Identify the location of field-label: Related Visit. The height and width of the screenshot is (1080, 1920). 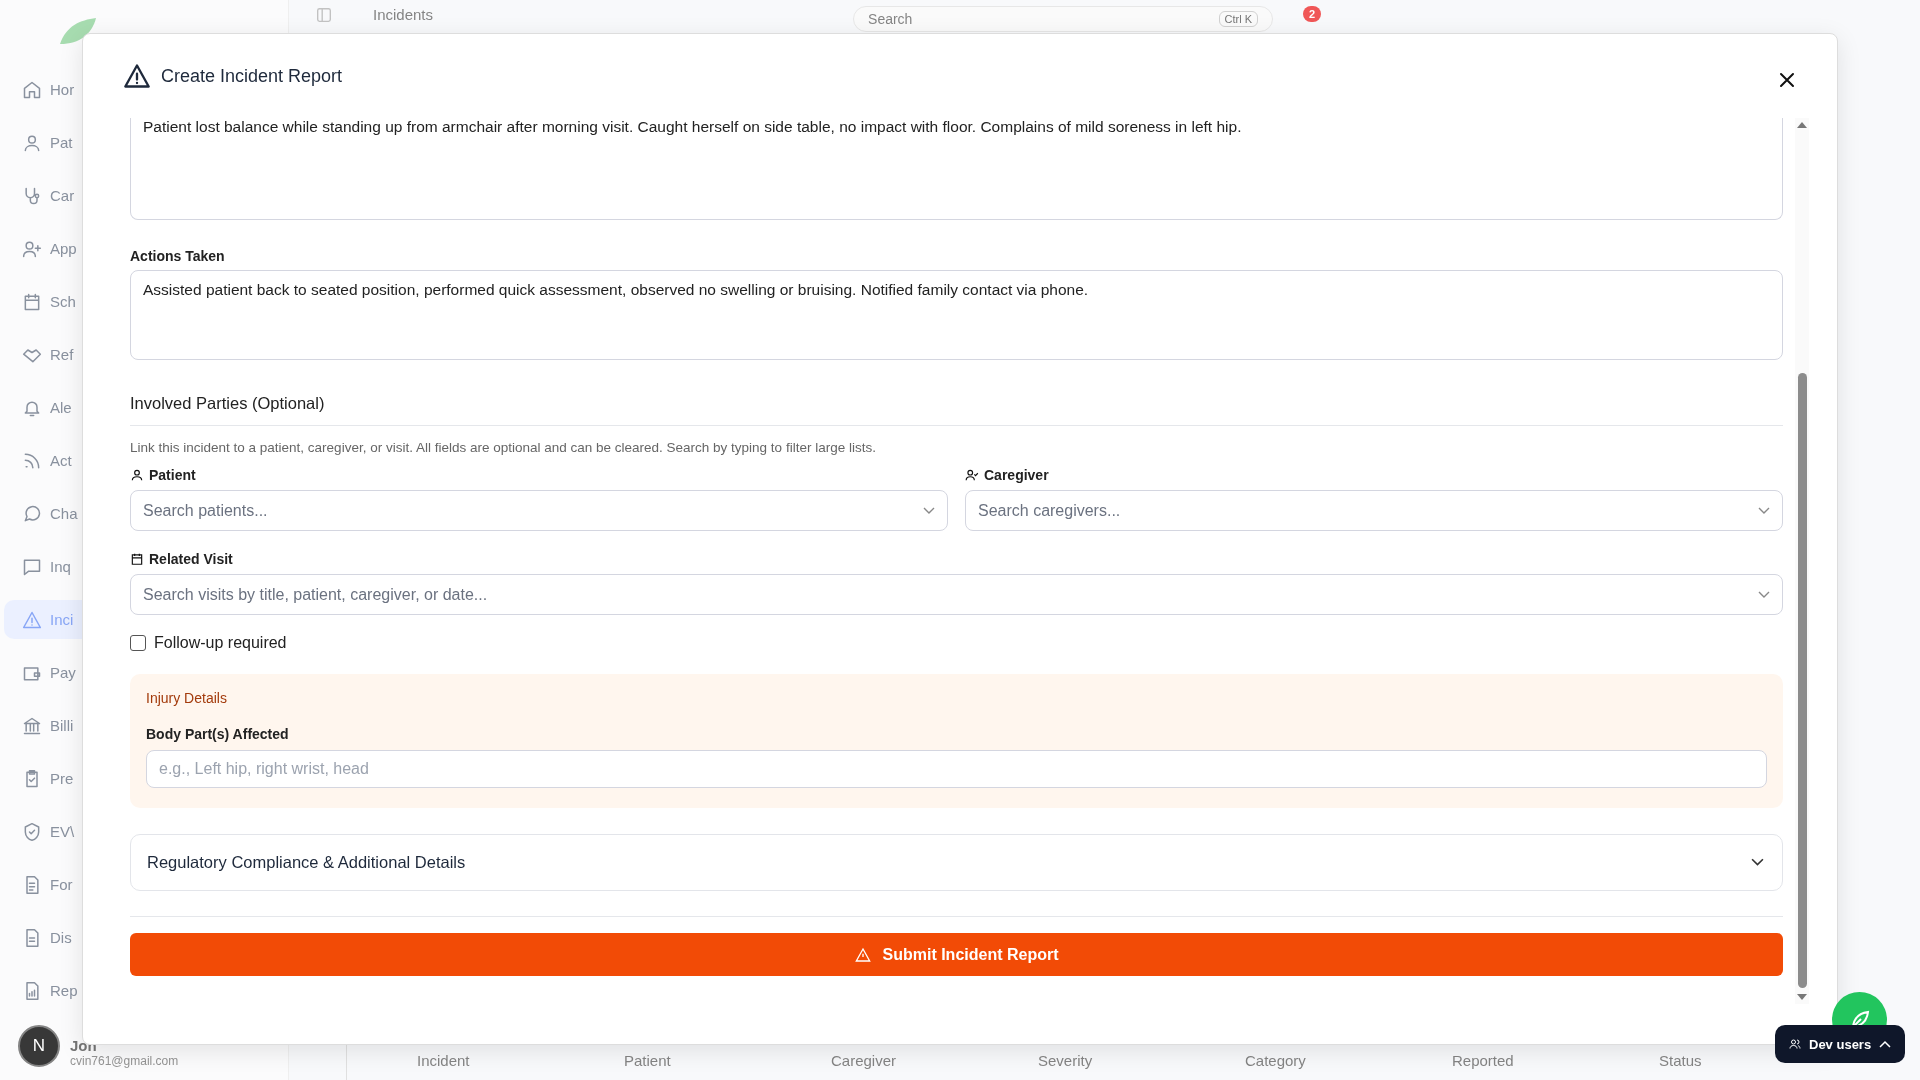
(191, 559).